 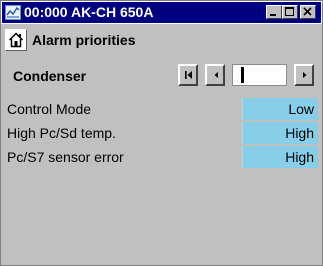 I want to click on page-title: Alarm priorities, so click(x=84, y=40).